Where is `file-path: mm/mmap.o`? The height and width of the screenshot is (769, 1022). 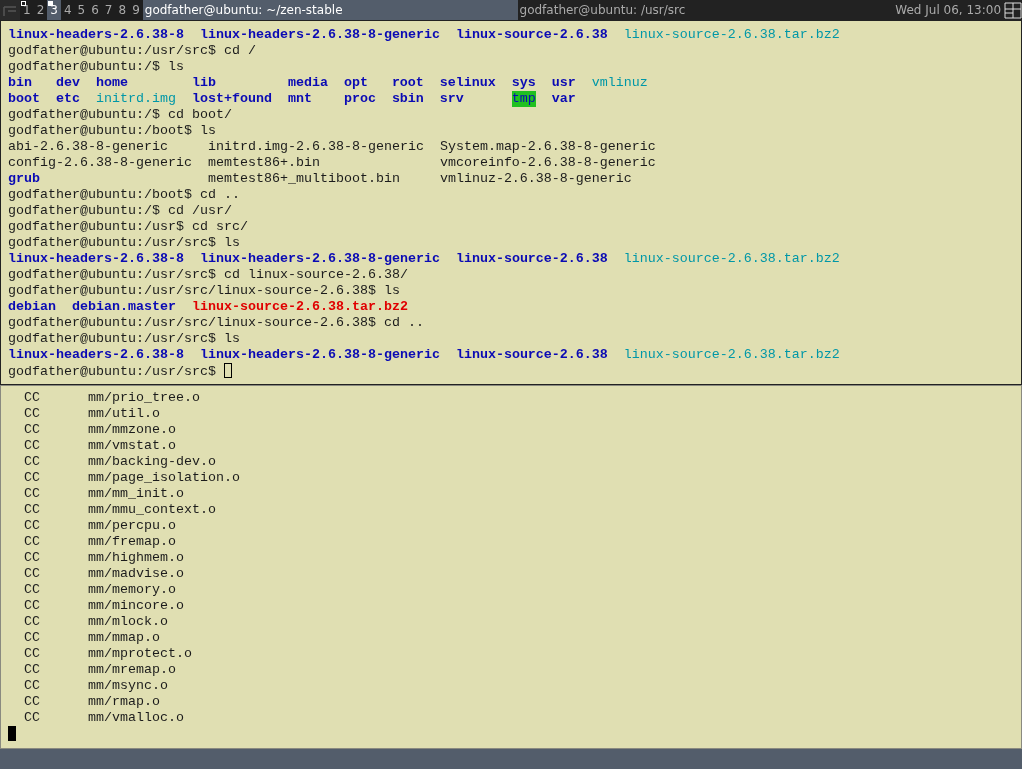 file-path: mm/mmap.o is located at coordinates (123, 638).